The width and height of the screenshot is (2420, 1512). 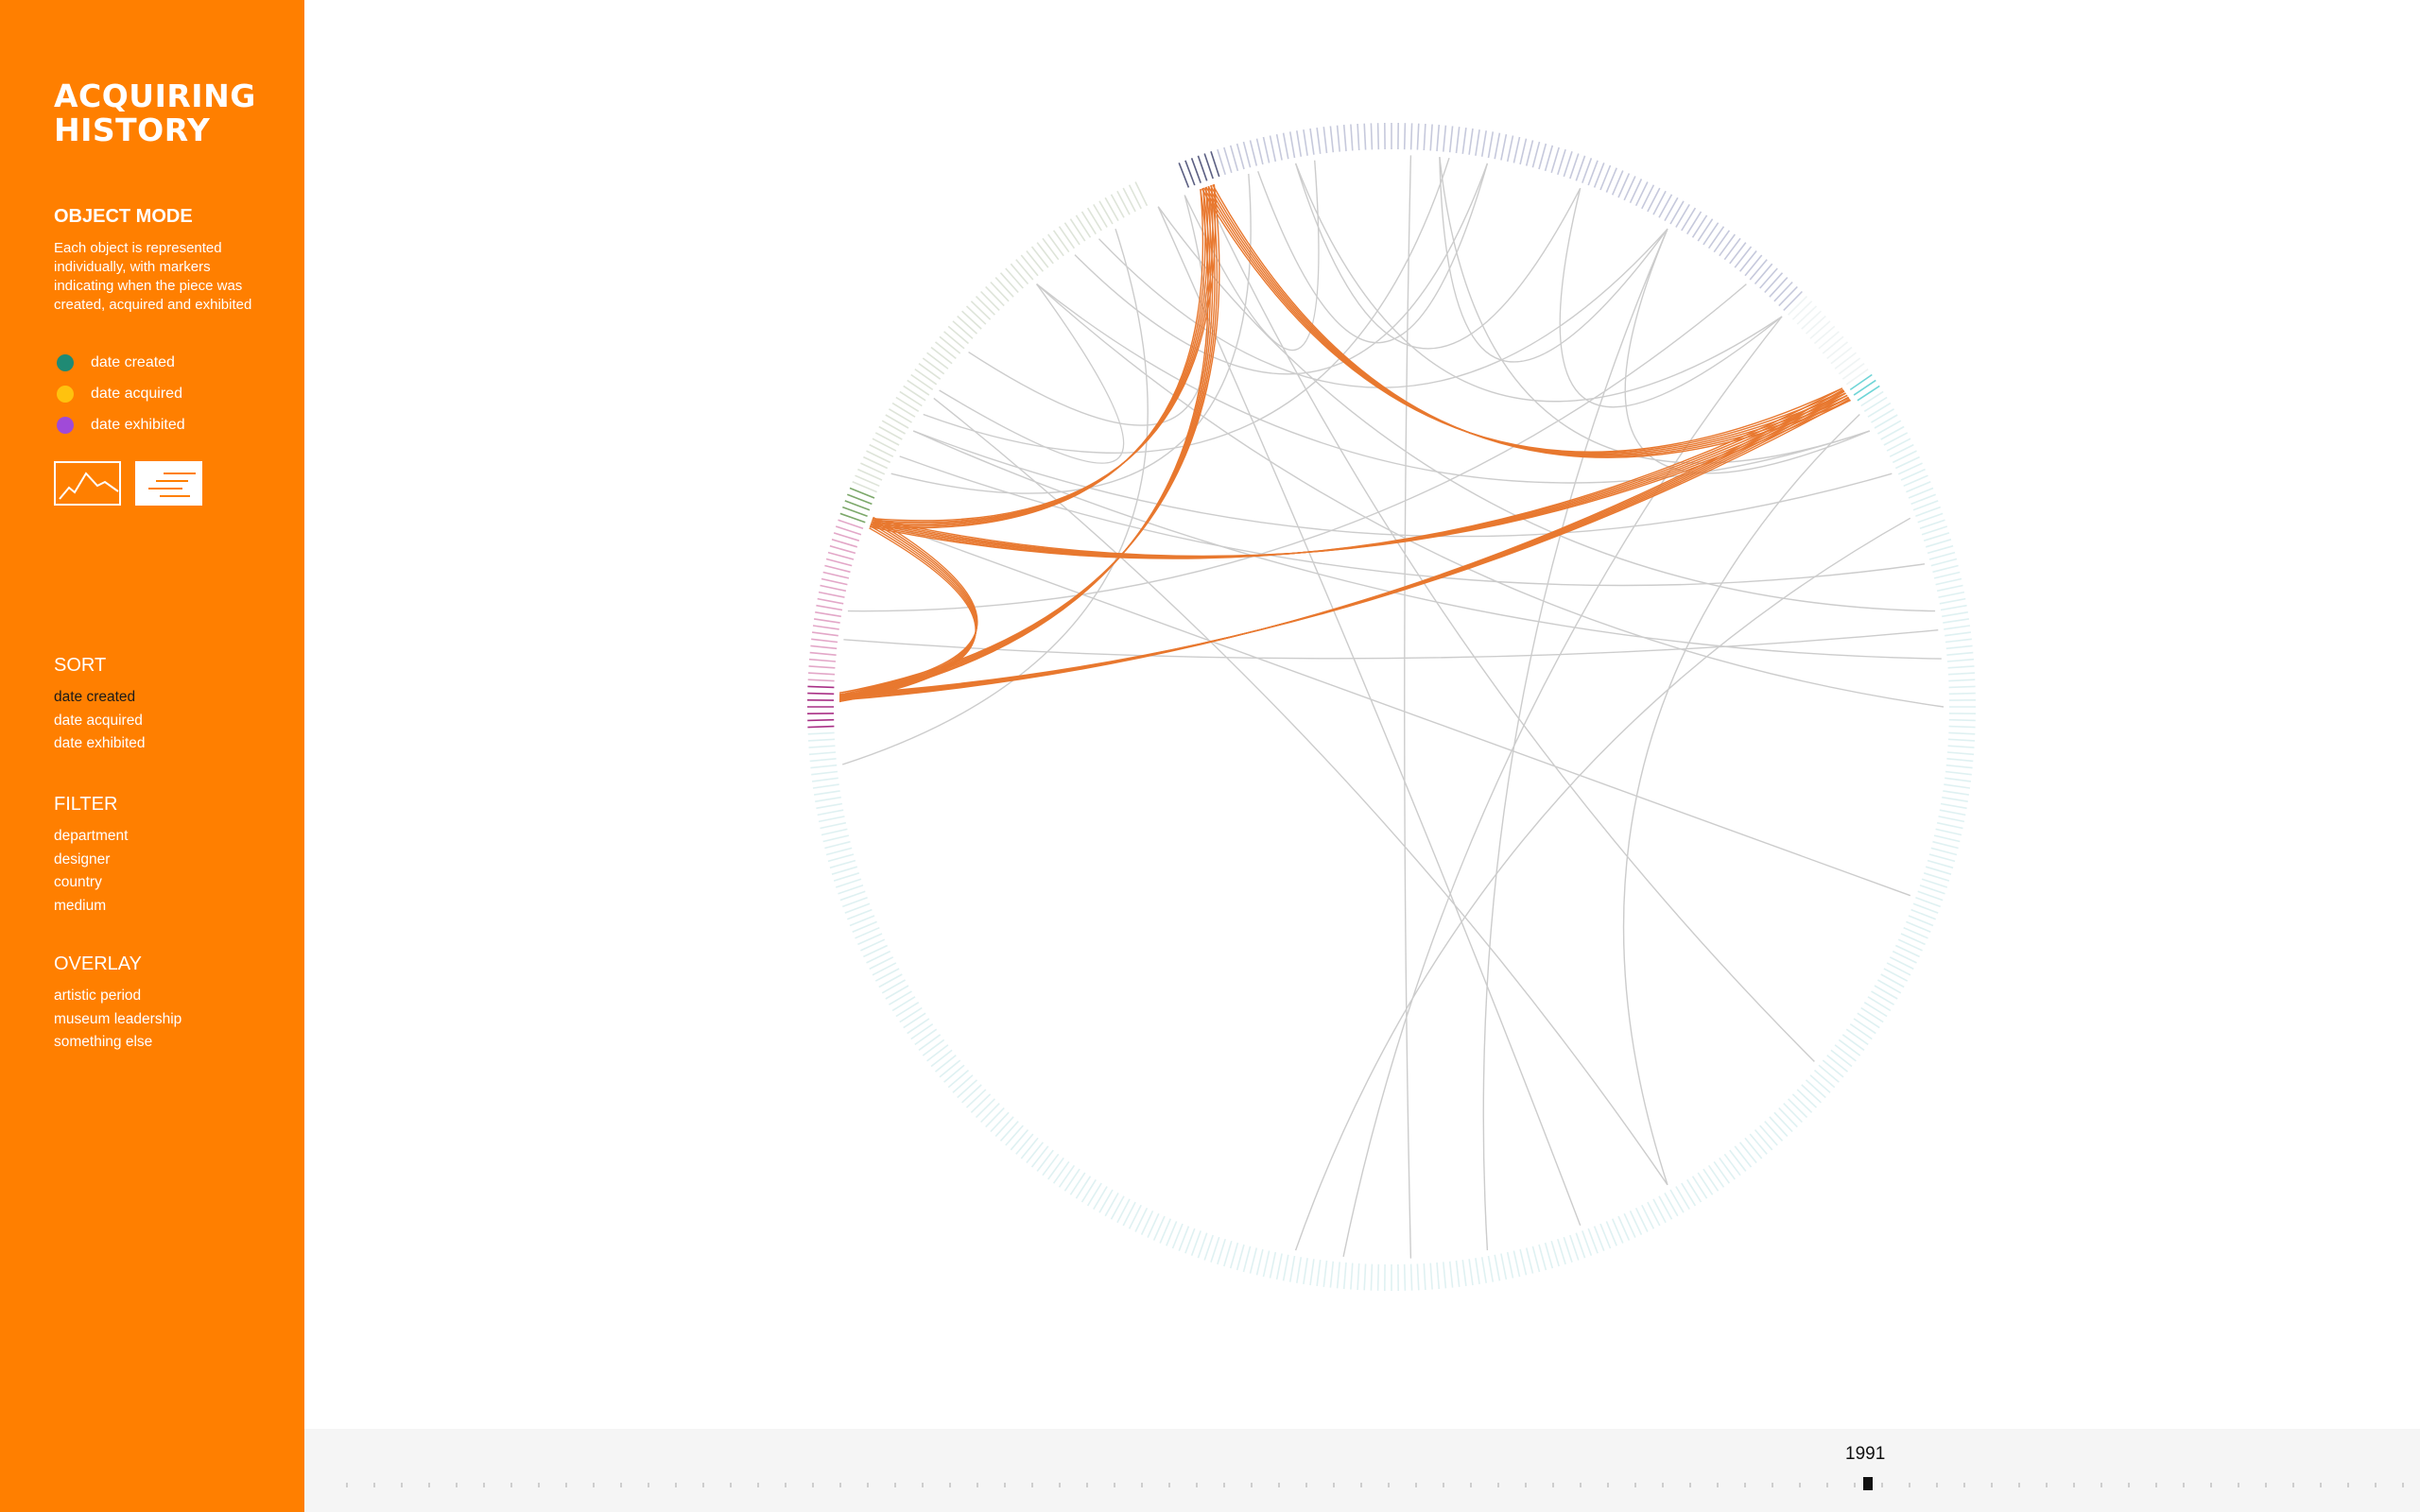 I want to click on line-chart-view-button, so click(x=87, y=483).